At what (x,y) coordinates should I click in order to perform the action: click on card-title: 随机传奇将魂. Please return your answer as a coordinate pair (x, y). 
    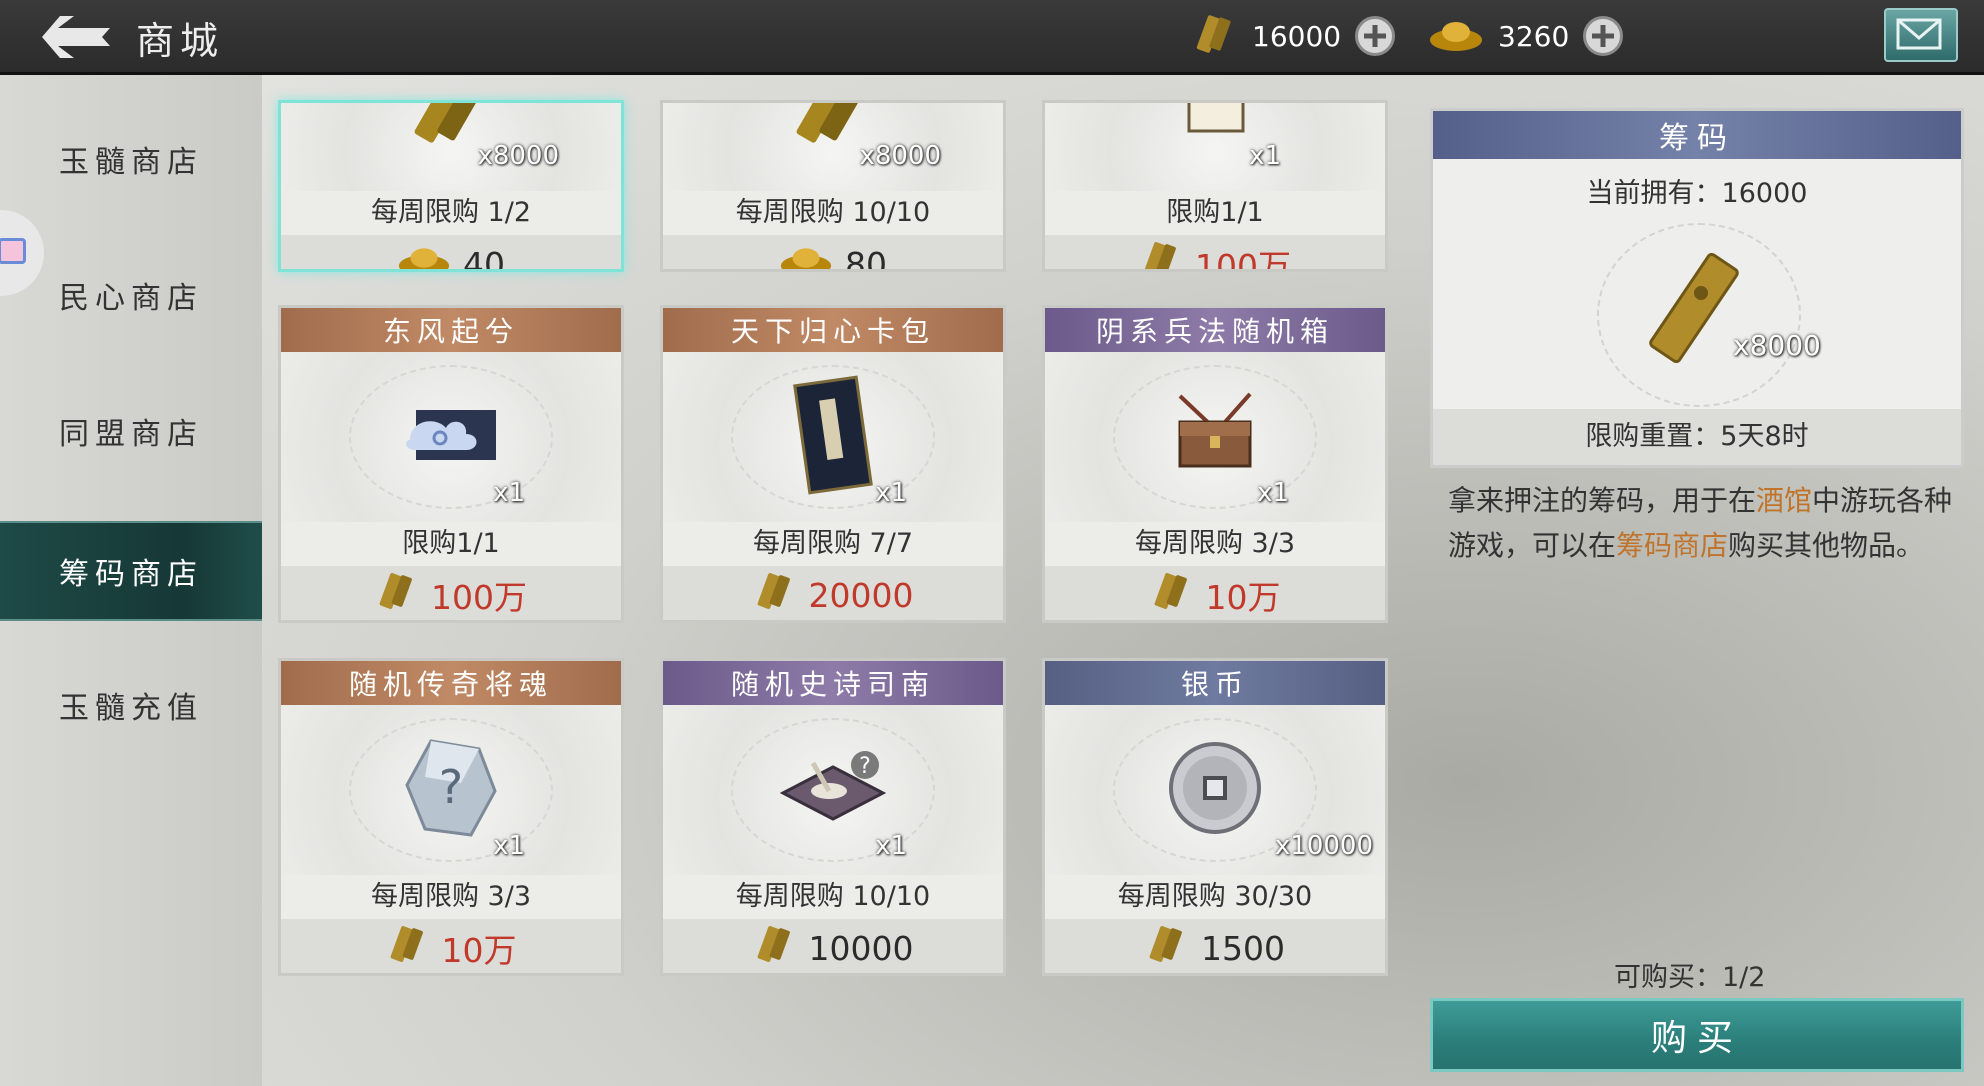
    Looking at the image, I should click on (451, 683).